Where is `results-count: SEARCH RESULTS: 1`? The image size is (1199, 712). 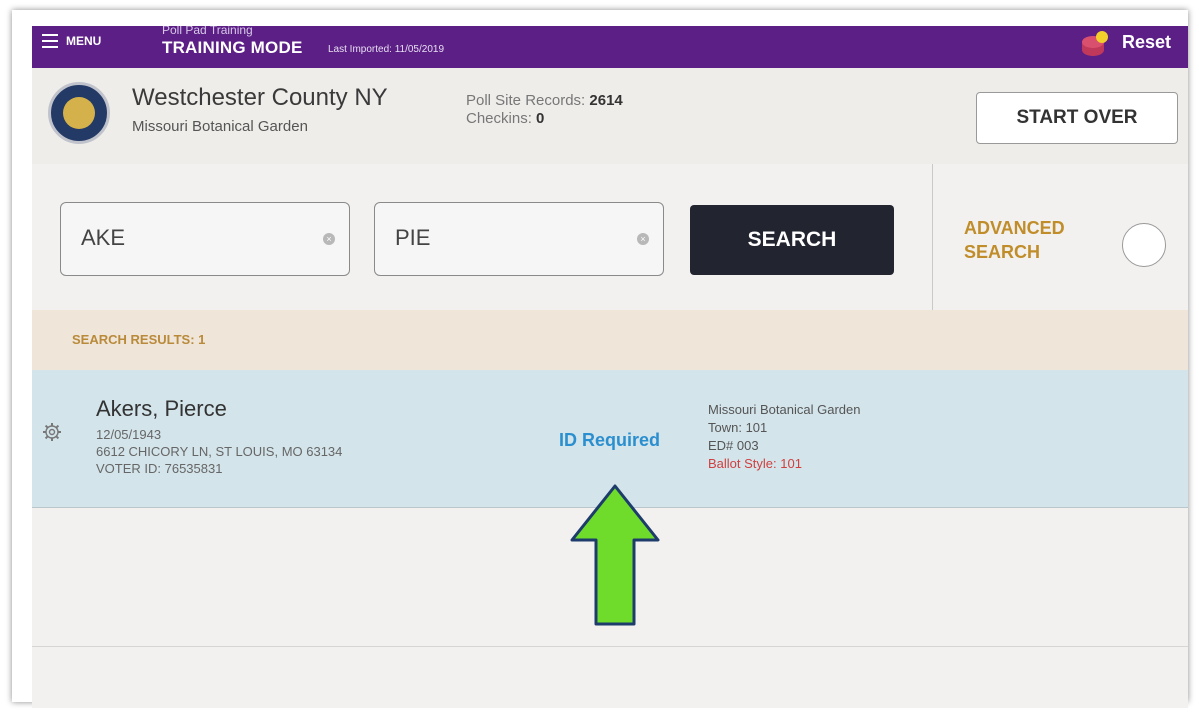 results-count: SEARCH RESULTS: 1 is located at coordinates (139, 339).